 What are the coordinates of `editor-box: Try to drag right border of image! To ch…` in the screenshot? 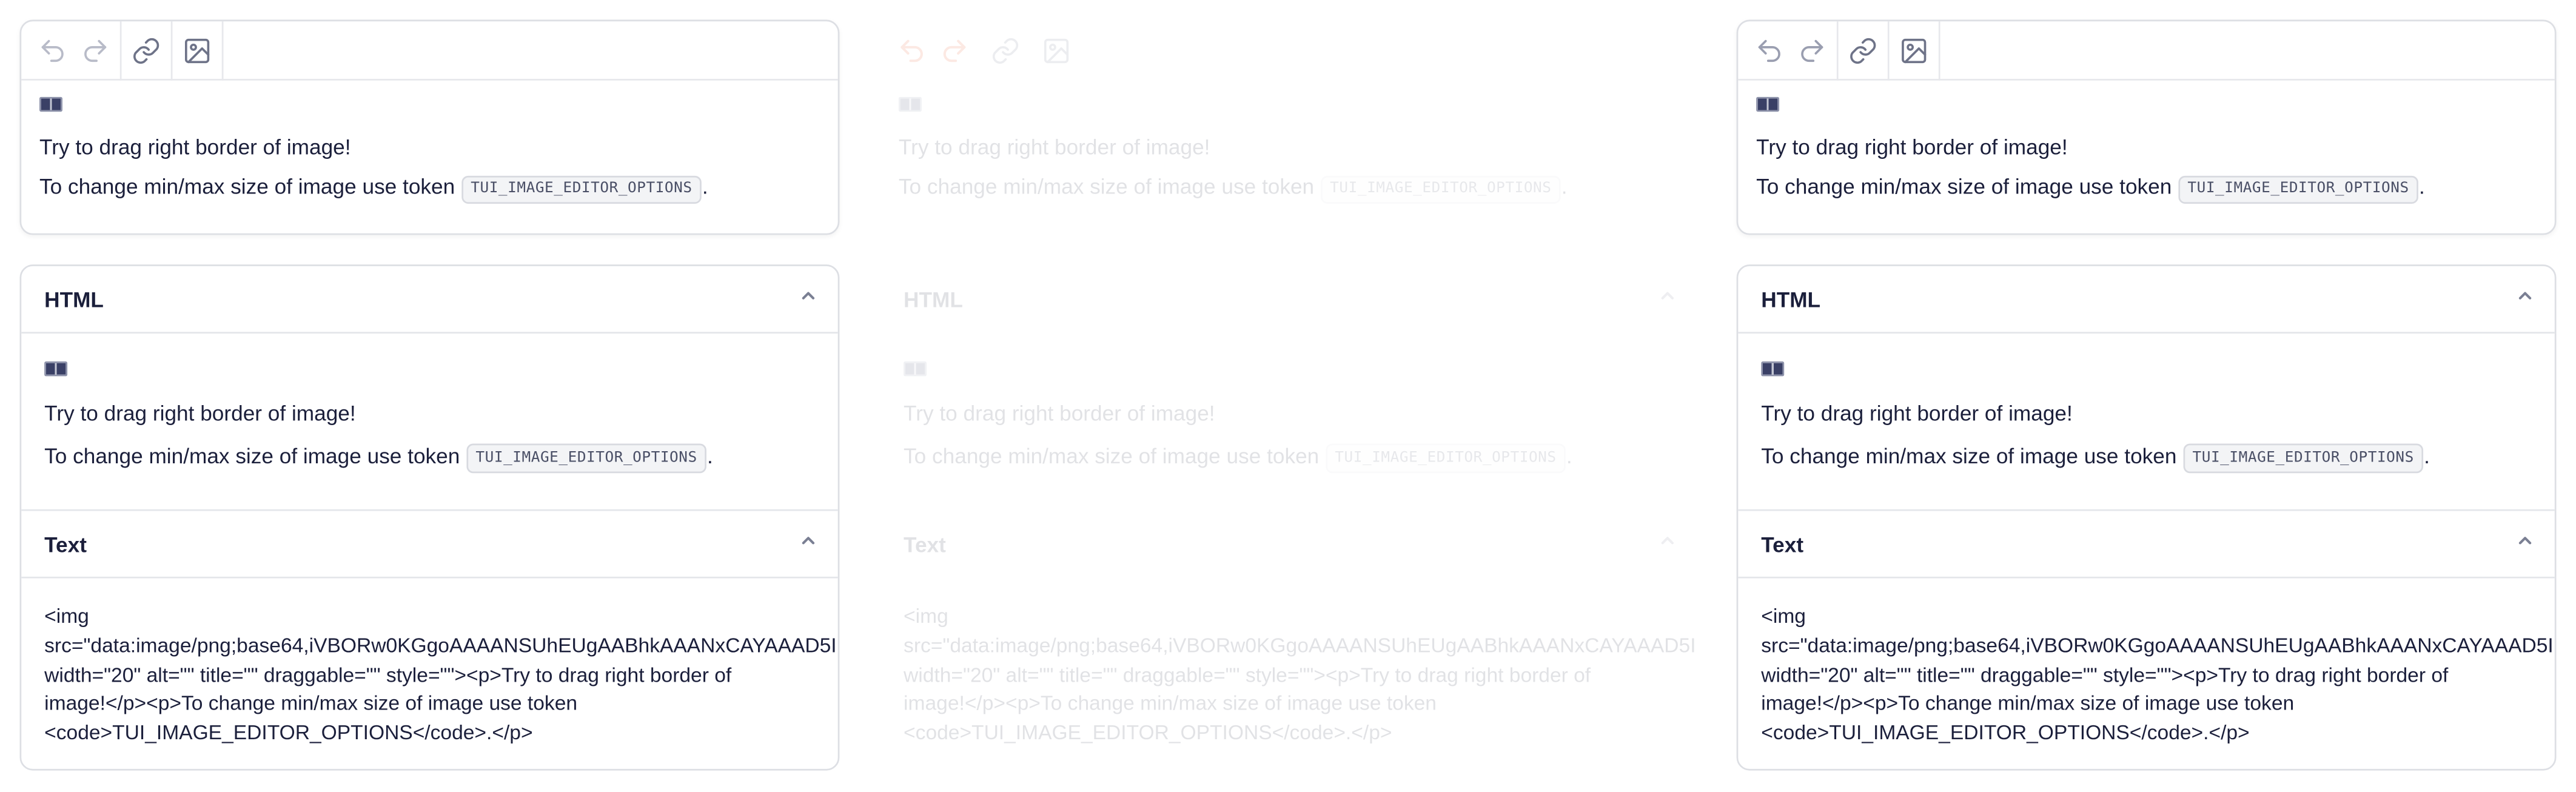 It's located at (430, 127).